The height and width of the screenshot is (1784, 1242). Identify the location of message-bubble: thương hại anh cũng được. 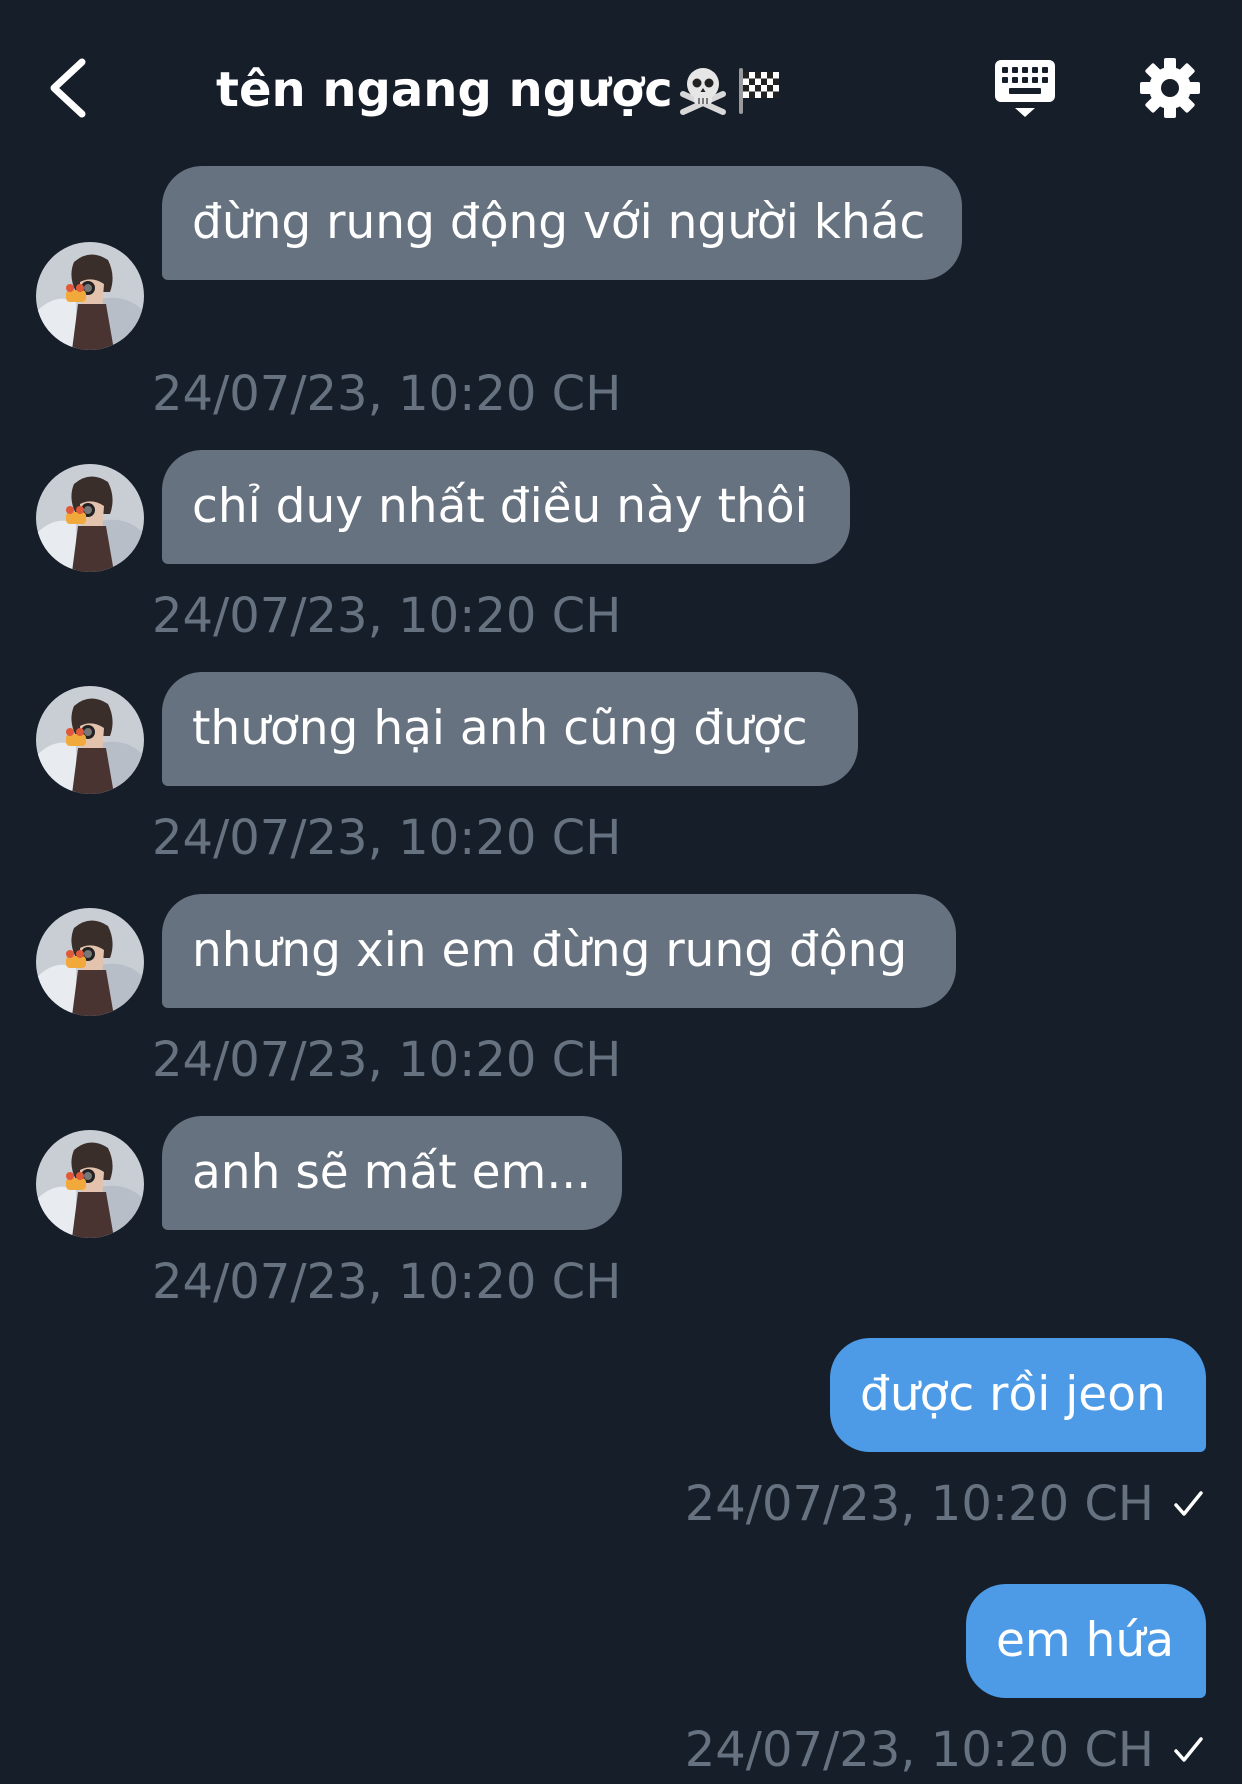
(510, 729).